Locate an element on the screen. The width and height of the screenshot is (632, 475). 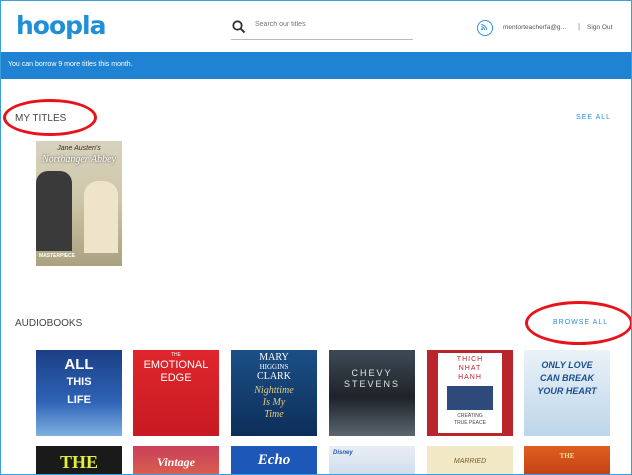
cover-line: Vintage is located at coordinates (175, 462).